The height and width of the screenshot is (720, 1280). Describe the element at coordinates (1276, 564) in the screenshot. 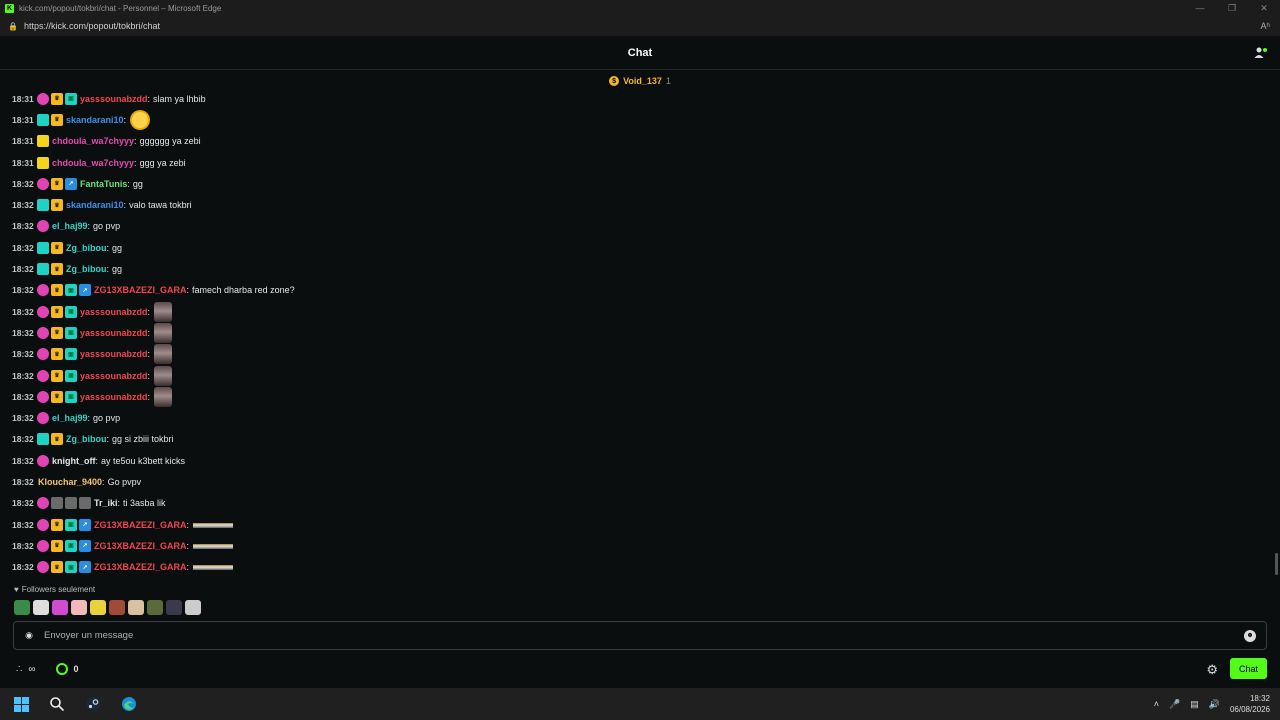

I see `scrollbar-thumb` at that location.